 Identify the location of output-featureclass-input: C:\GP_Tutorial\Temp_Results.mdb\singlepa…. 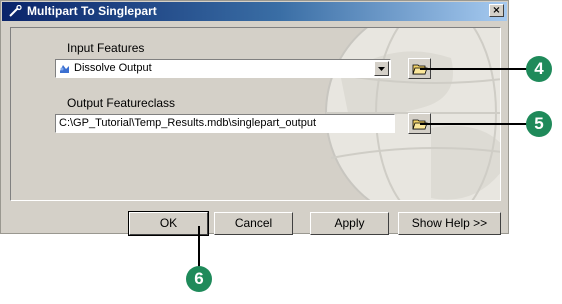
(225, 123).